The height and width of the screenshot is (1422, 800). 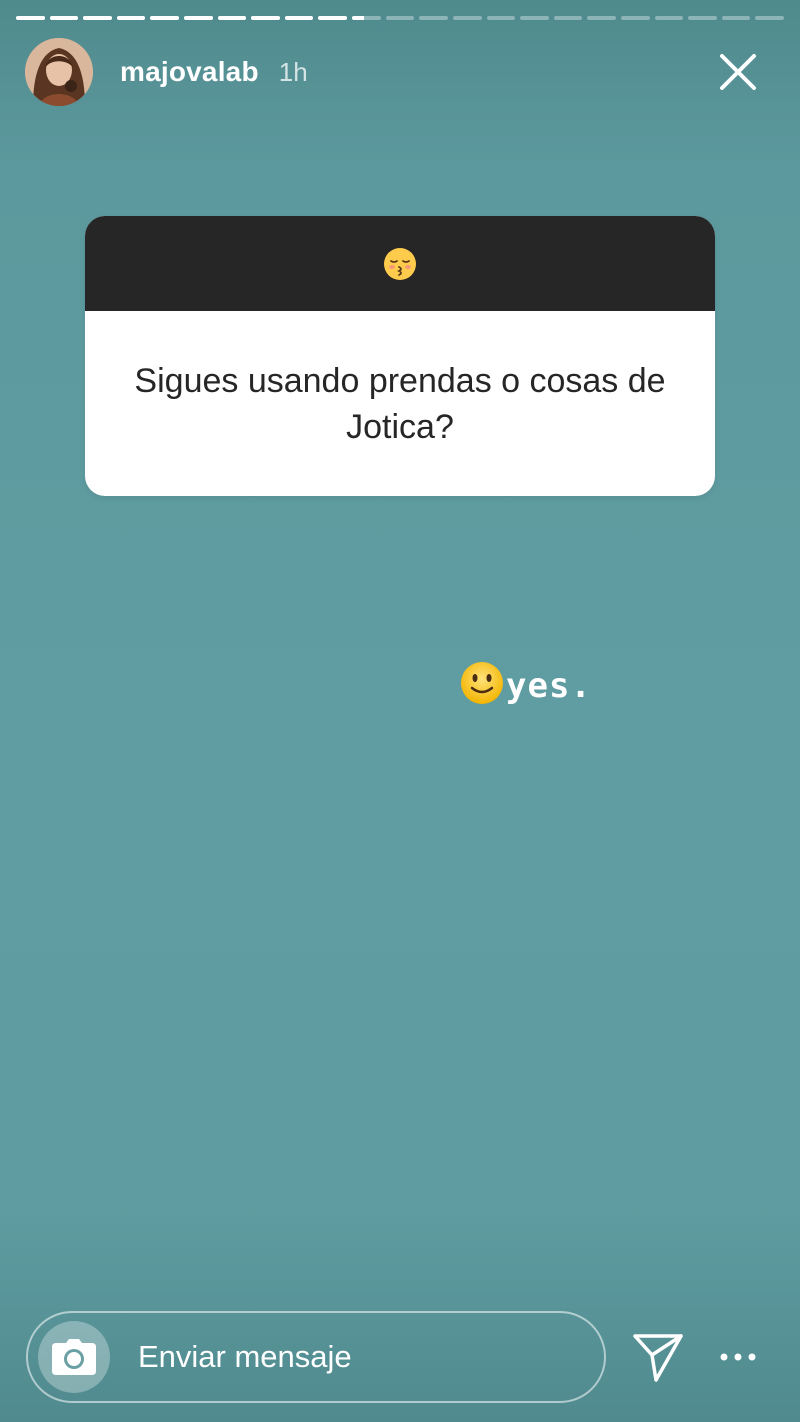 What do you see at coordinates (402, 72) in the screenshot?
I see `story-header: majovalab 1h` at bounding box center [402, 72].